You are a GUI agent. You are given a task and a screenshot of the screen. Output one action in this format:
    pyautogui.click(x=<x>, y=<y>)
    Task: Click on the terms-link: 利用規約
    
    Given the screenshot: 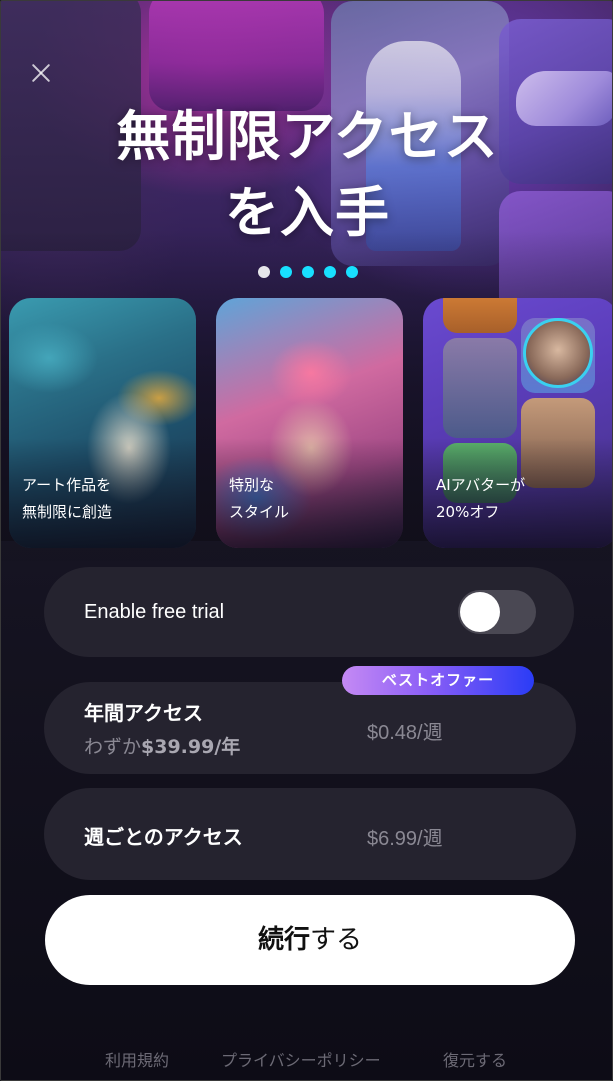 What is the action you would take?
    pyautogui.click(x=137, y=1059)
    